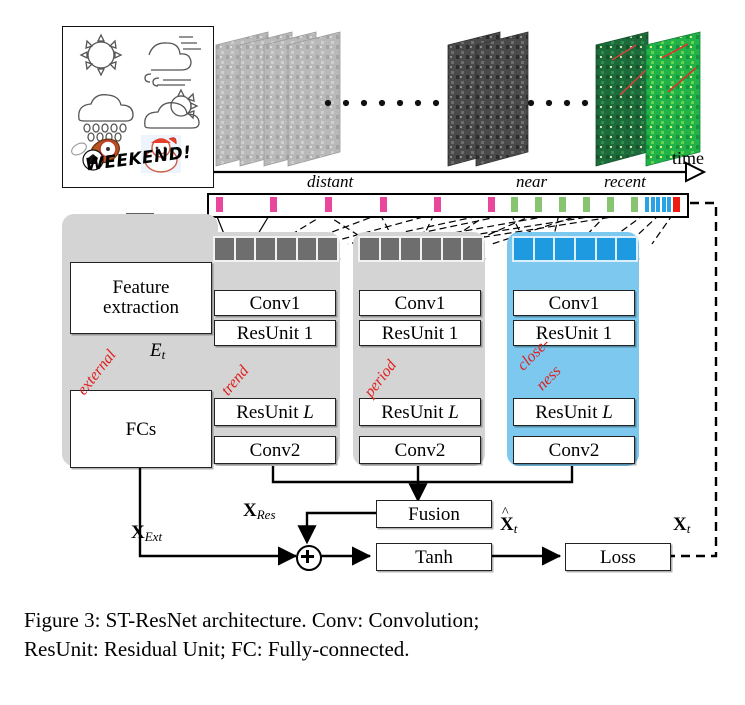 The width and height of the screenshot is (745, 705). What do you see at coordinates (141, 307) in the screenshot?
I see `feature-extraction-line2: extraction` at bounding box center [141, 307].